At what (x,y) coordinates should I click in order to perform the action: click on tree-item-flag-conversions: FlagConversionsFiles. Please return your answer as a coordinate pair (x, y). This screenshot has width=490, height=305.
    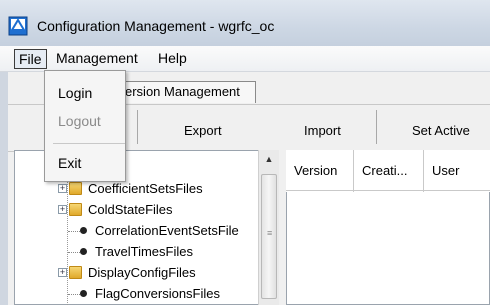
    Looking at the image, I should click on (162, 294).